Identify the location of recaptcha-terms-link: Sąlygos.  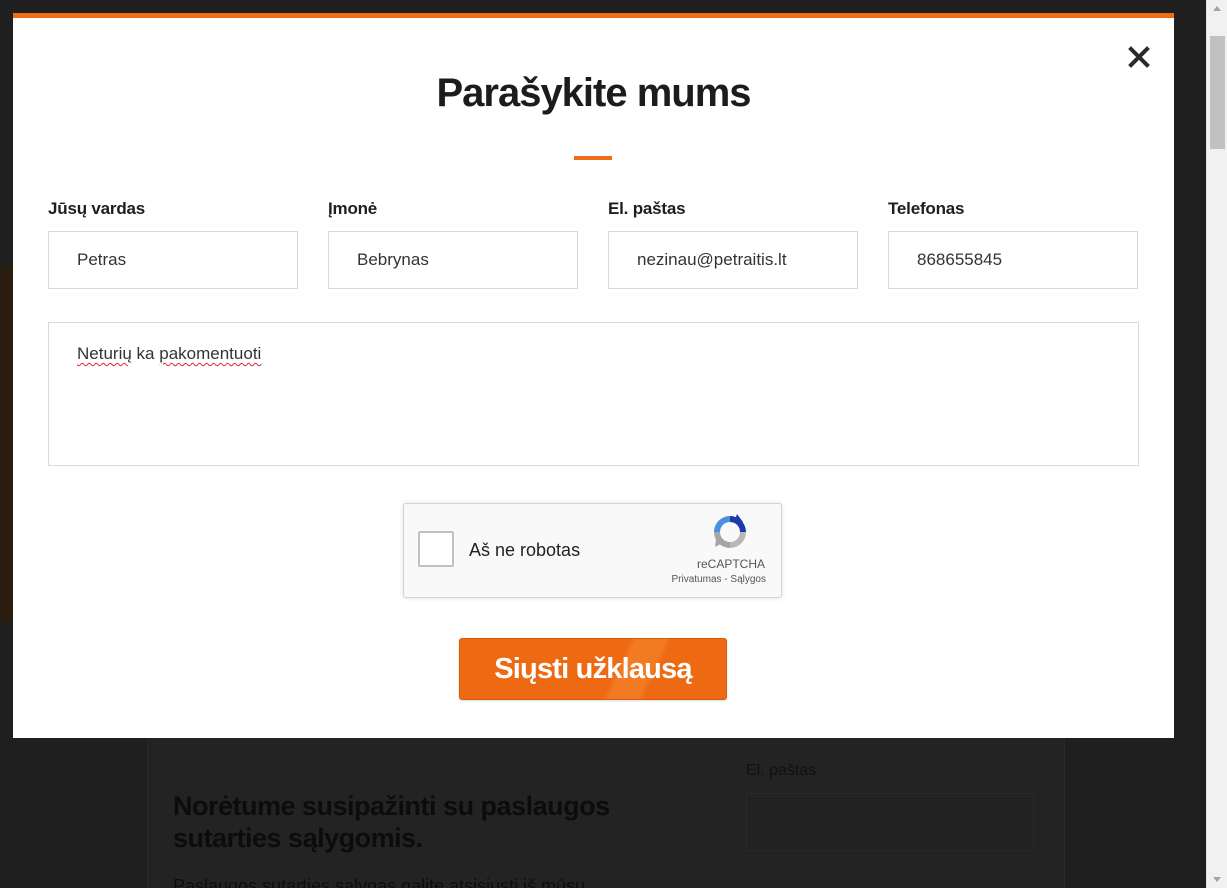
(748, 579).